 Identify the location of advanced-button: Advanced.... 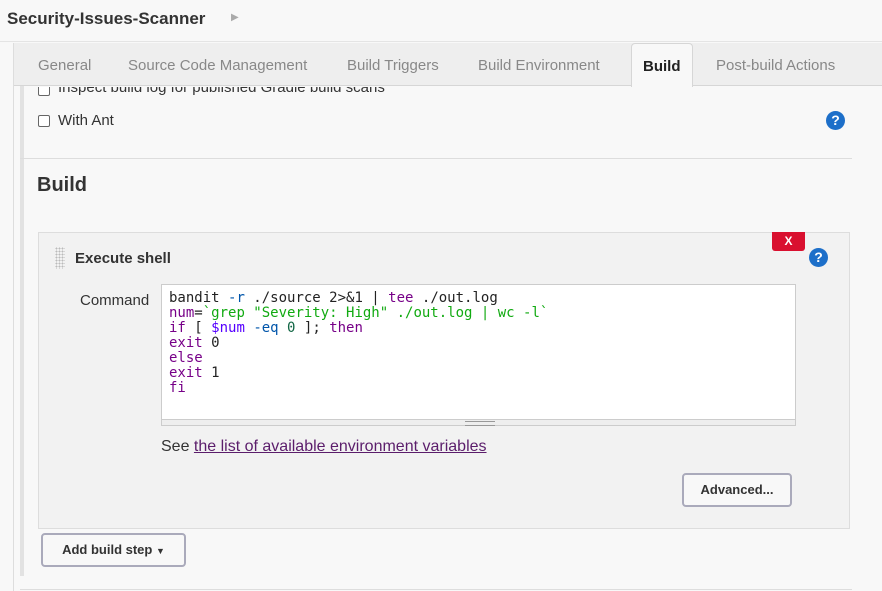
(737, 490).